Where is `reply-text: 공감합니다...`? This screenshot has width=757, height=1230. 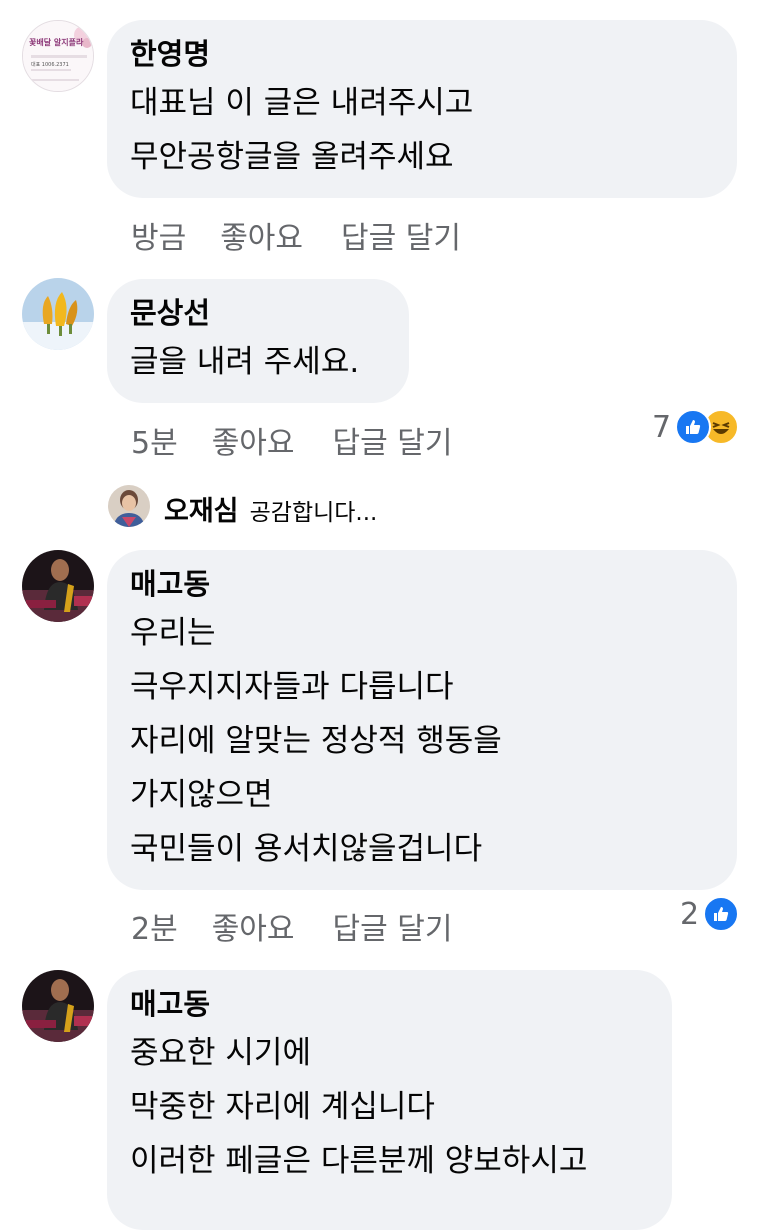 reply-text: 공감합니다... is located at coordinates (313, 513).